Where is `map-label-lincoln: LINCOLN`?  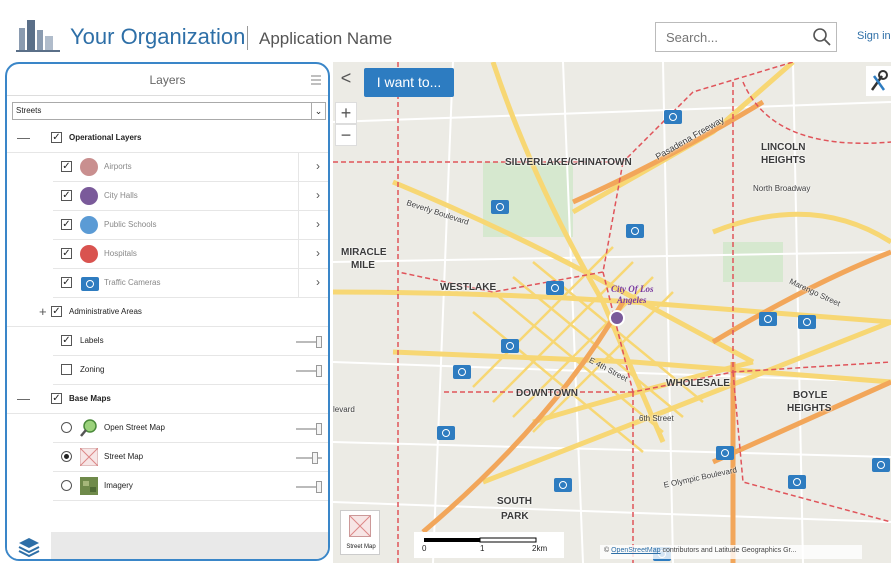
map-label-lincoln: LINCOLN is located at coordinates (783, 147).